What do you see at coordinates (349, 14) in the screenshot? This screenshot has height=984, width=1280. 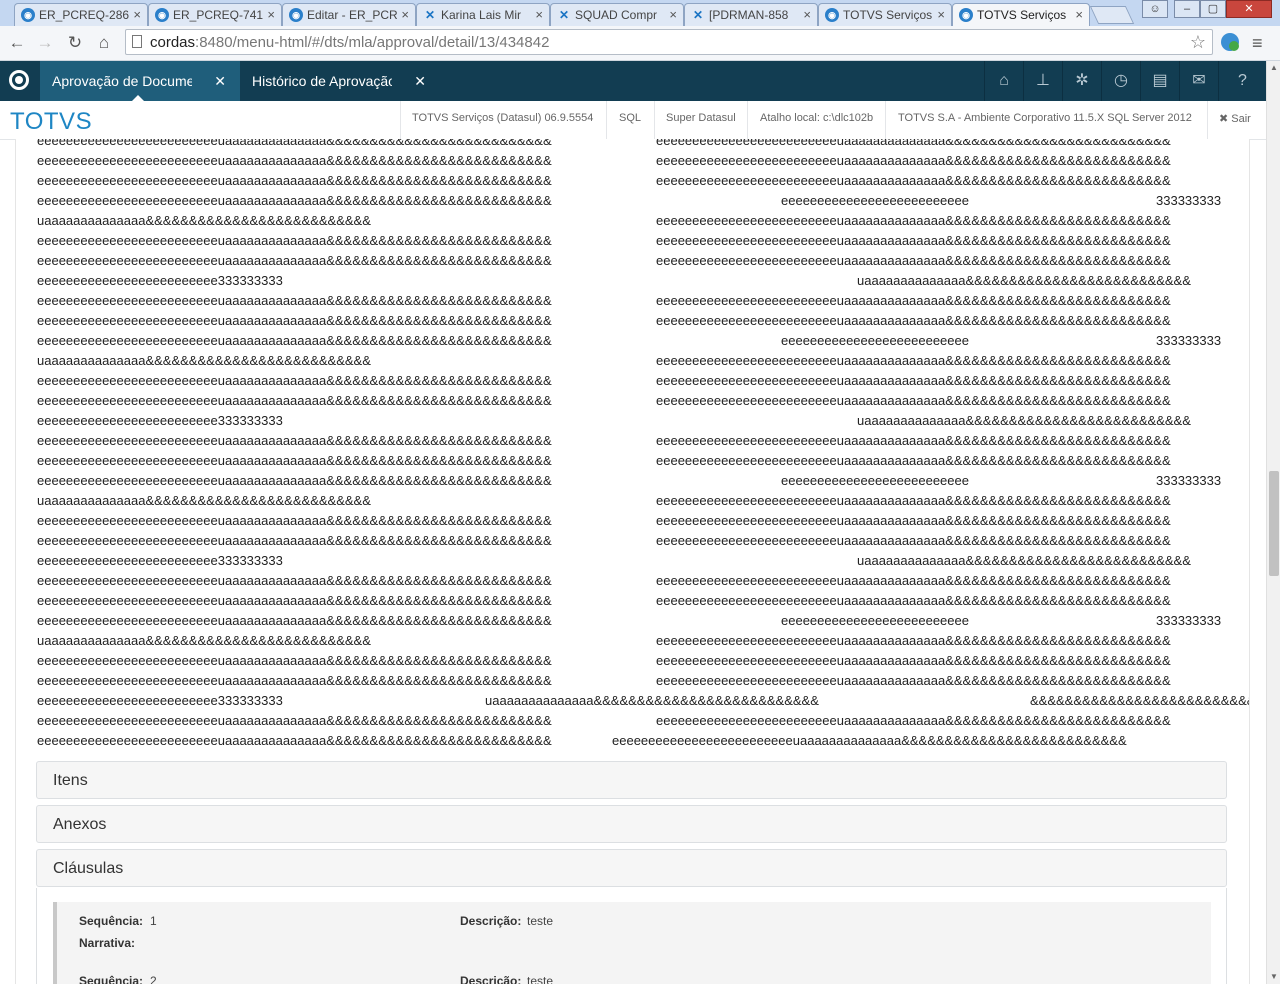 I see `browser-tab: ◉ Editar - ER_PCR ×` at bounding box center [349, 14].